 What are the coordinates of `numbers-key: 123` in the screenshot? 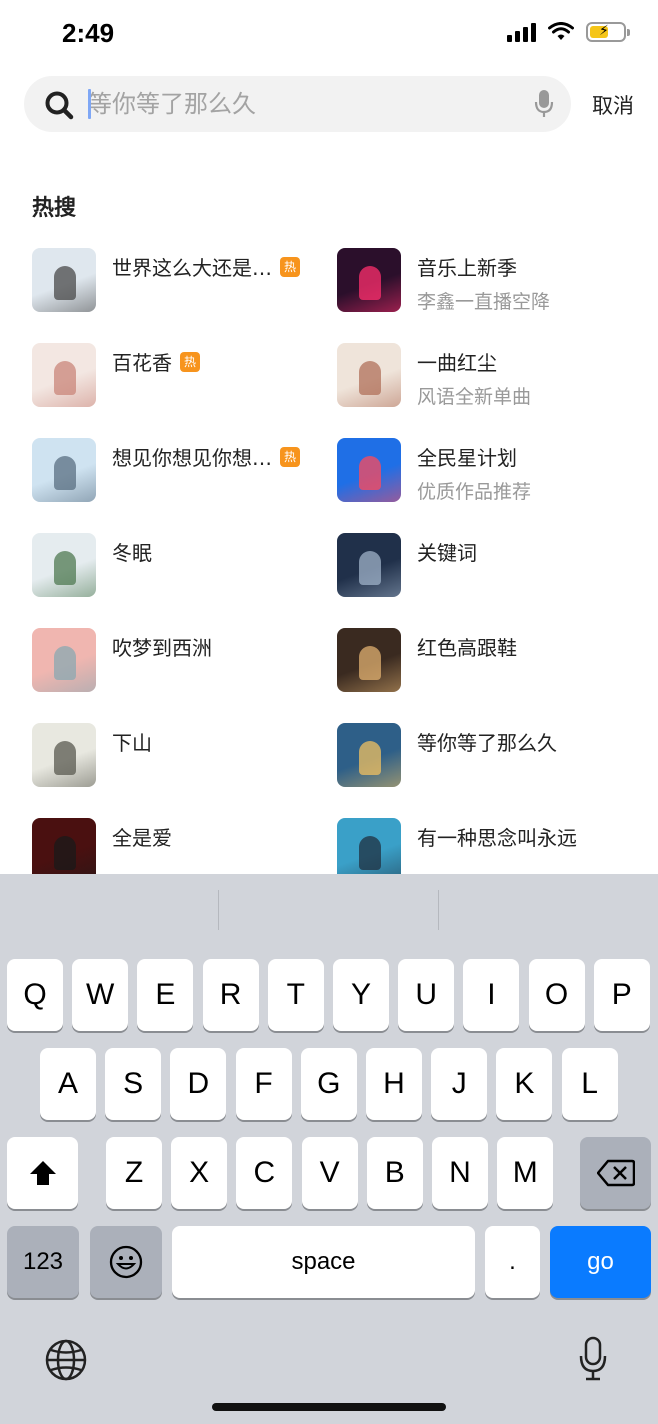 It's located at (43, 1262).